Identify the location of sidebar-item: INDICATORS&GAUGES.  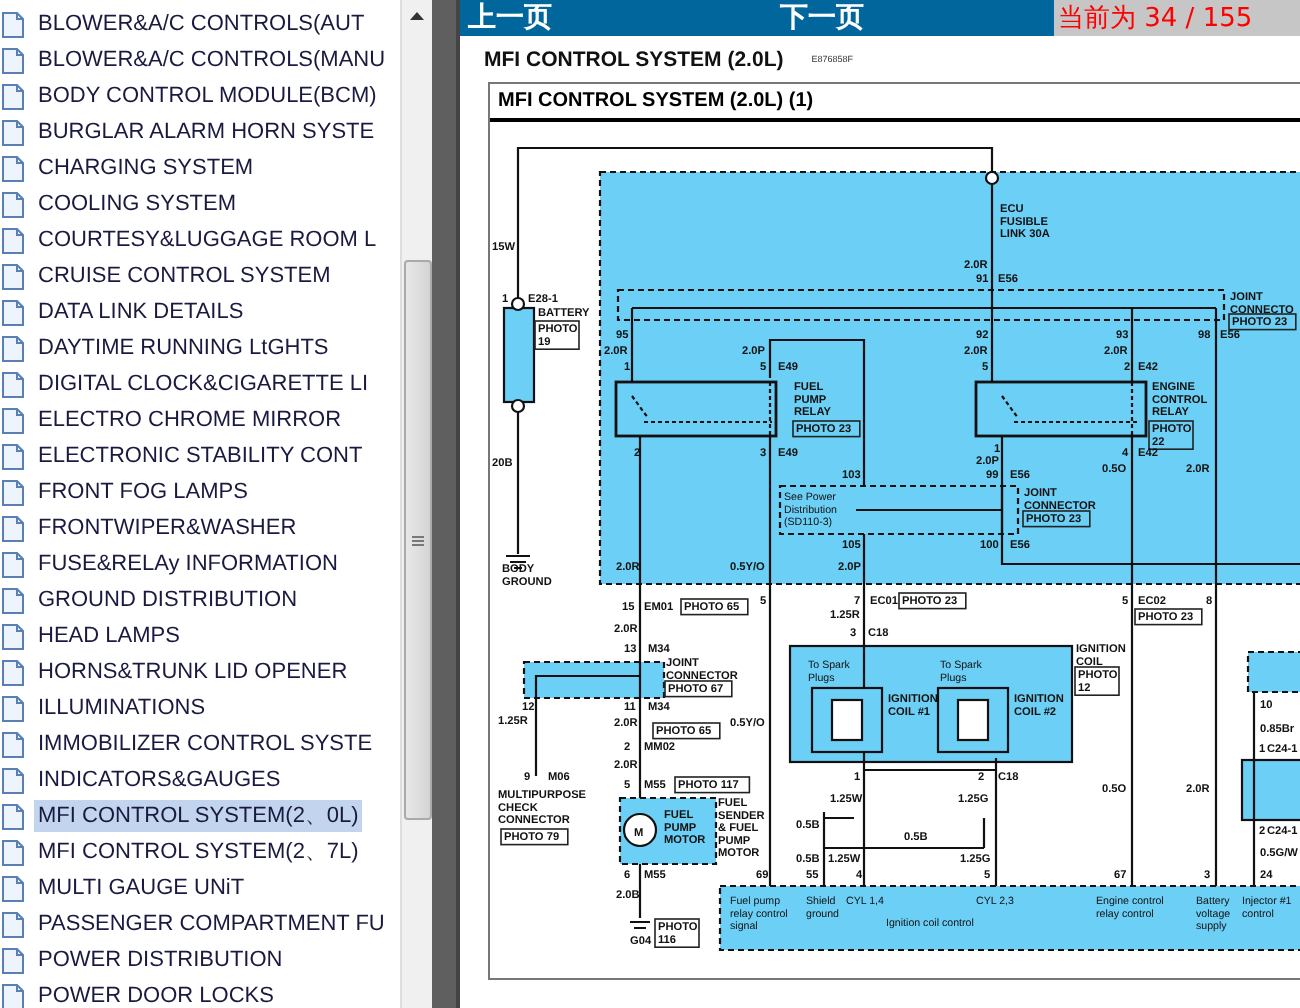
(159, 780).